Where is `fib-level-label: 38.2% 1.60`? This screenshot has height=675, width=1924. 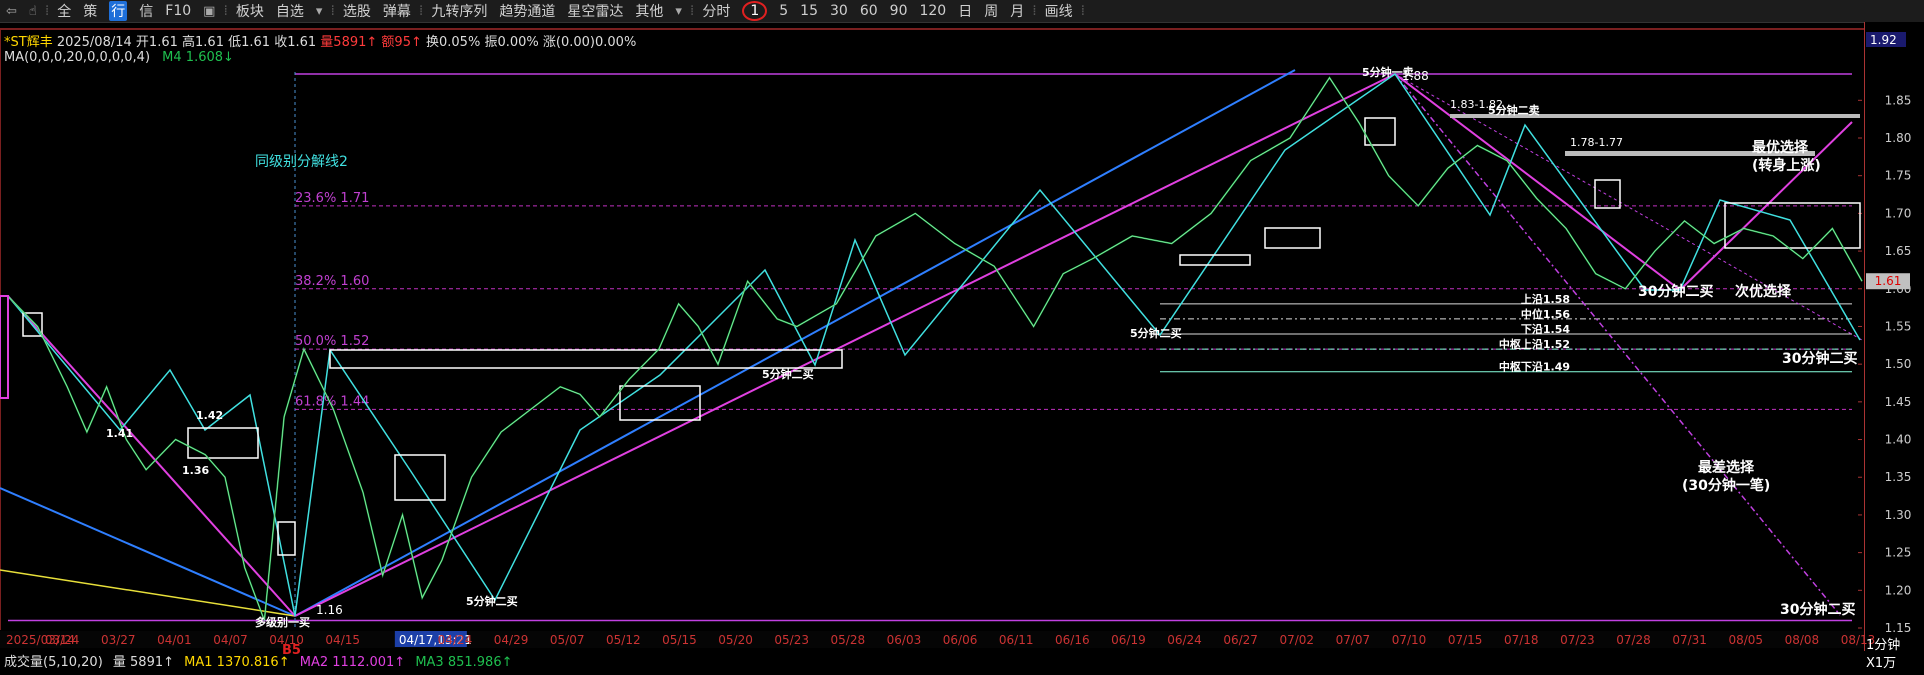
fib-level-label: 38.2% 1.60 is located at coordinates (332, 281).